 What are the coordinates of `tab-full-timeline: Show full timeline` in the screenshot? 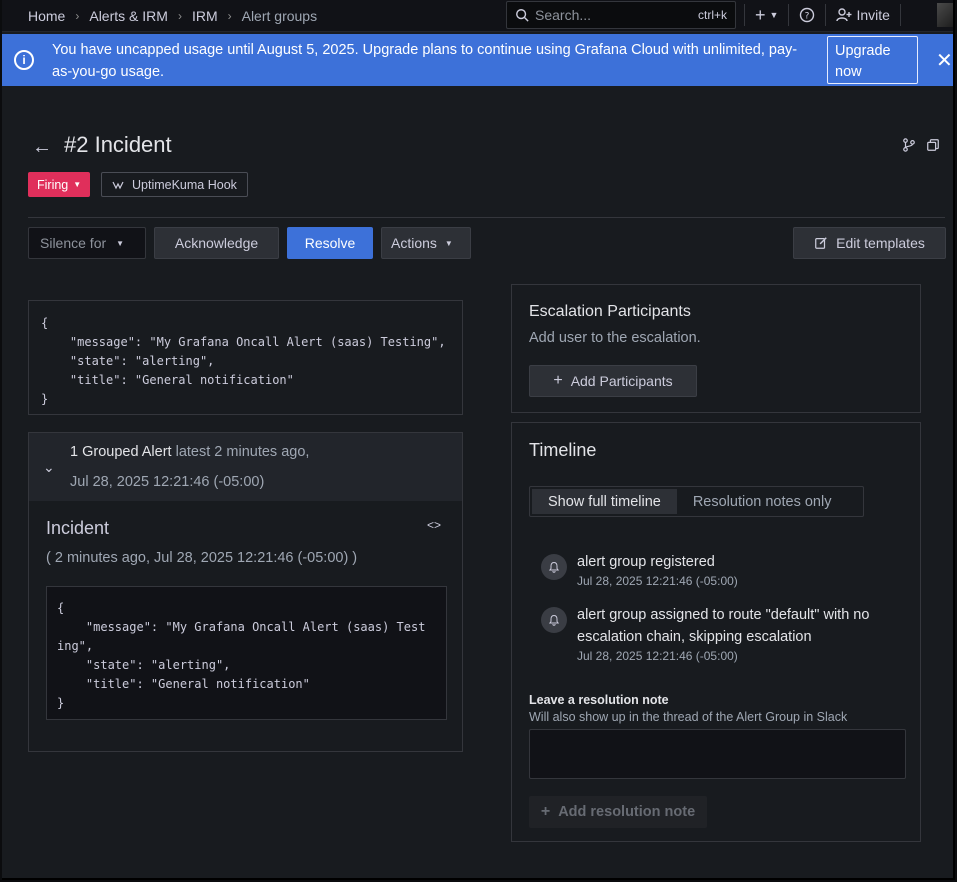 It's located at (604, 501).